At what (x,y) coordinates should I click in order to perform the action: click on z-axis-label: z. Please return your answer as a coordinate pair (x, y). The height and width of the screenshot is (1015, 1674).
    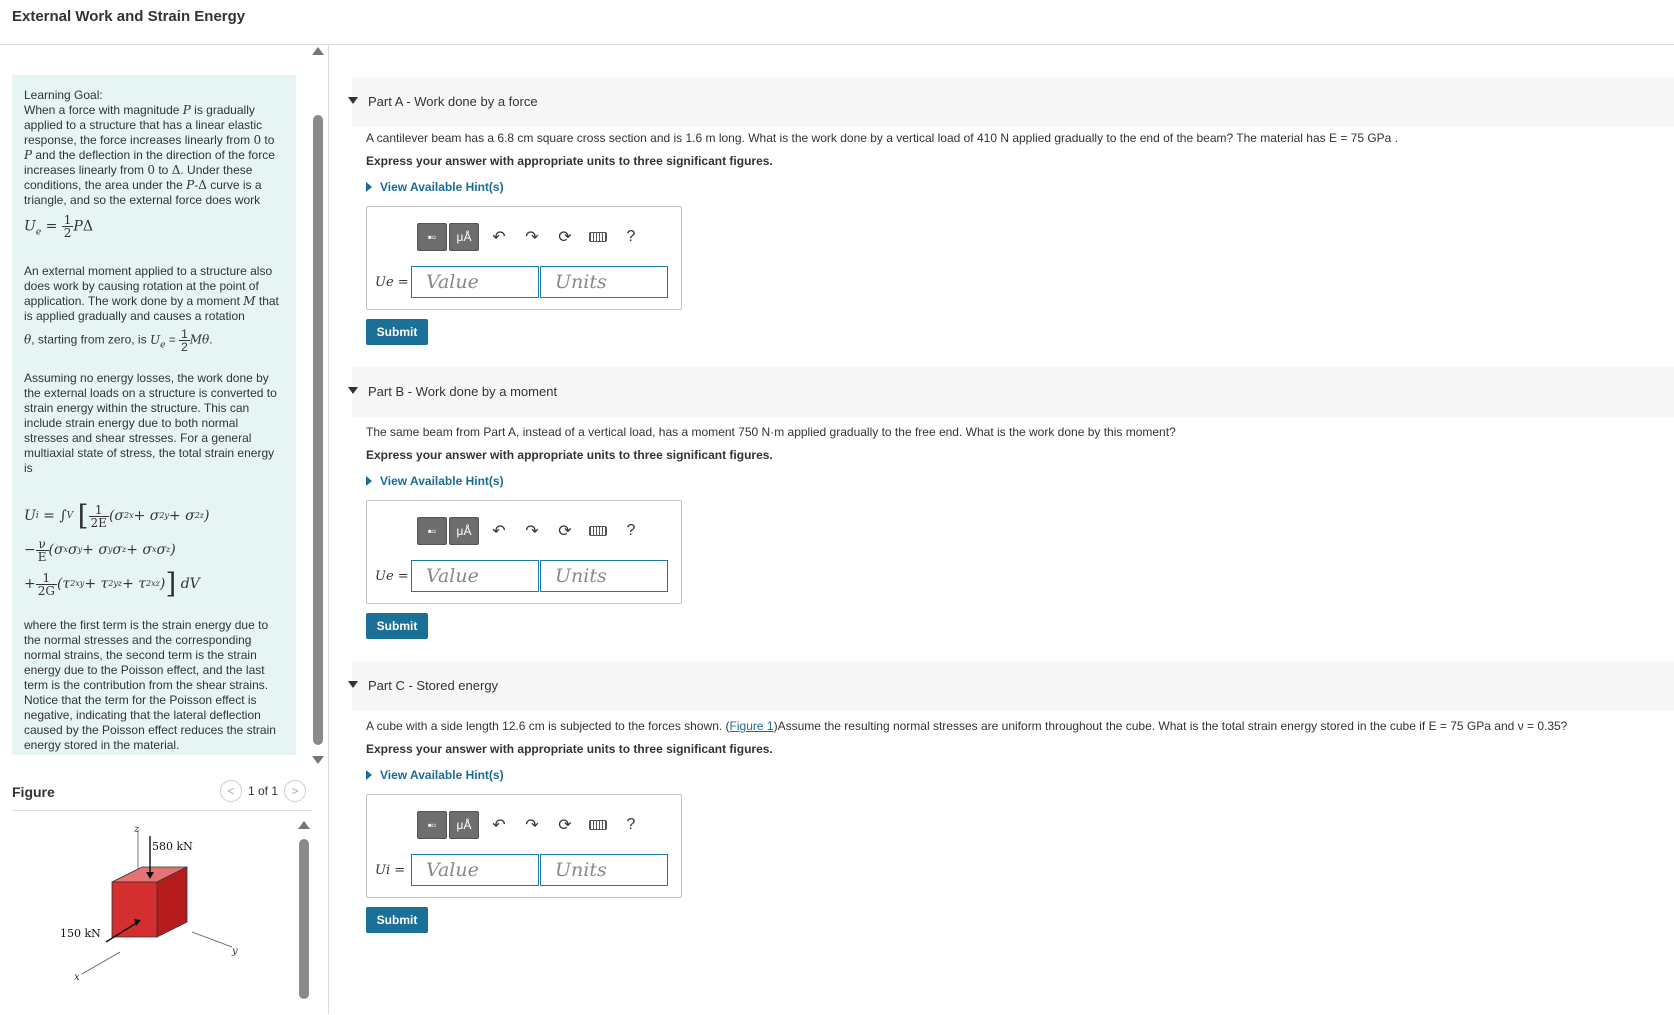
    Looking at the image, I should click on (136, 829).